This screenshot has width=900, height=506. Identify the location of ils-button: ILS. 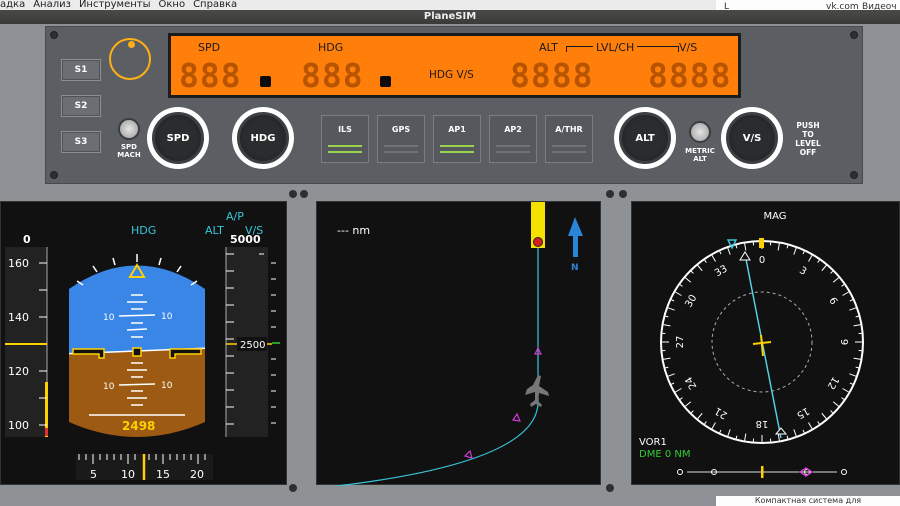
(345, 139).